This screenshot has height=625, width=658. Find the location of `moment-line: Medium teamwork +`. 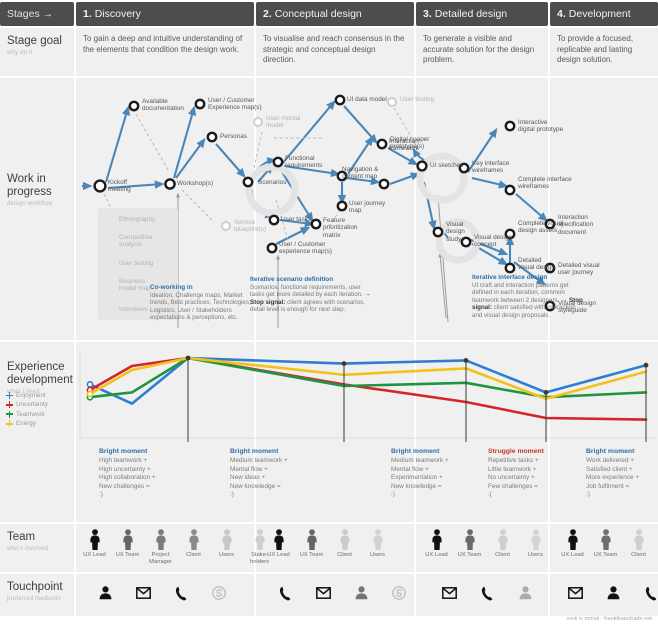

moment-line: Medium teamwork + is located at coordinates (420, 461).